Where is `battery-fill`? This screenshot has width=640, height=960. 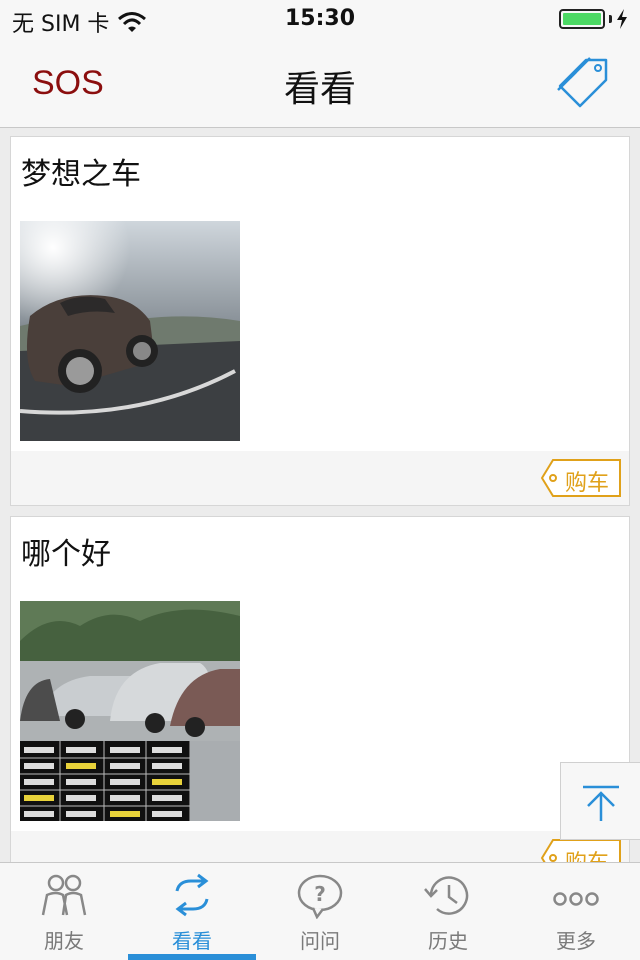
battery-fill is located at coordinates (582, 19).